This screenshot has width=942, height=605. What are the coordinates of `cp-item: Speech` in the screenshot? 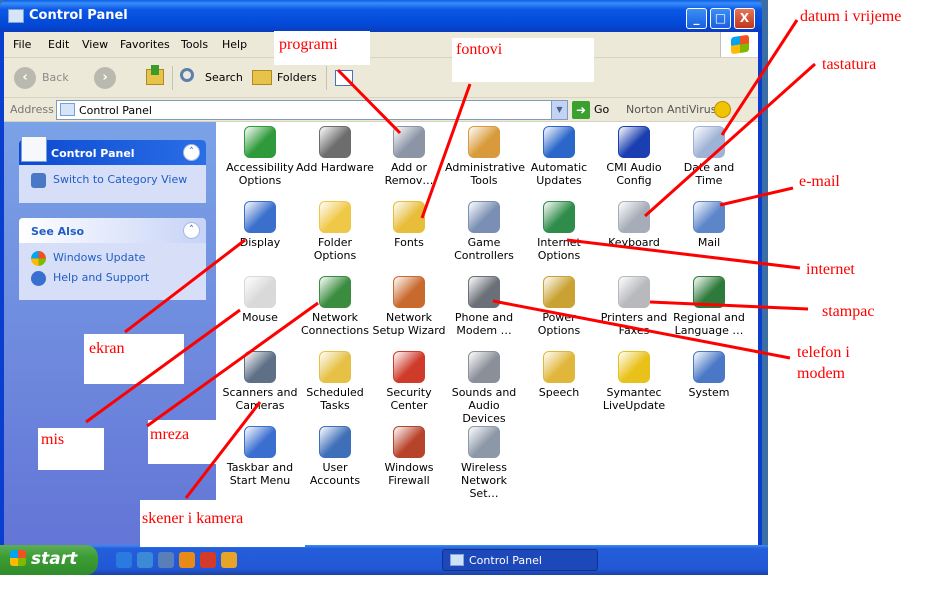 It's located at (559, 375).